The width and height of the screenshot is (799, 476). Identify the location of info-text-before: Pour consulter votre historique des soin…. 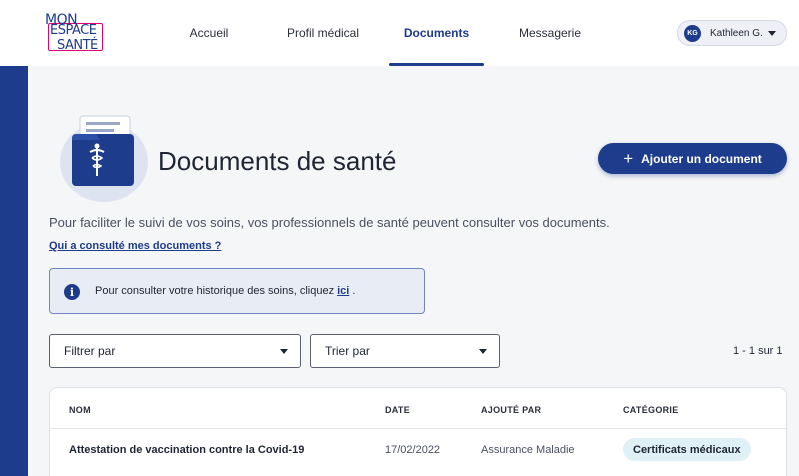
(216, 291).